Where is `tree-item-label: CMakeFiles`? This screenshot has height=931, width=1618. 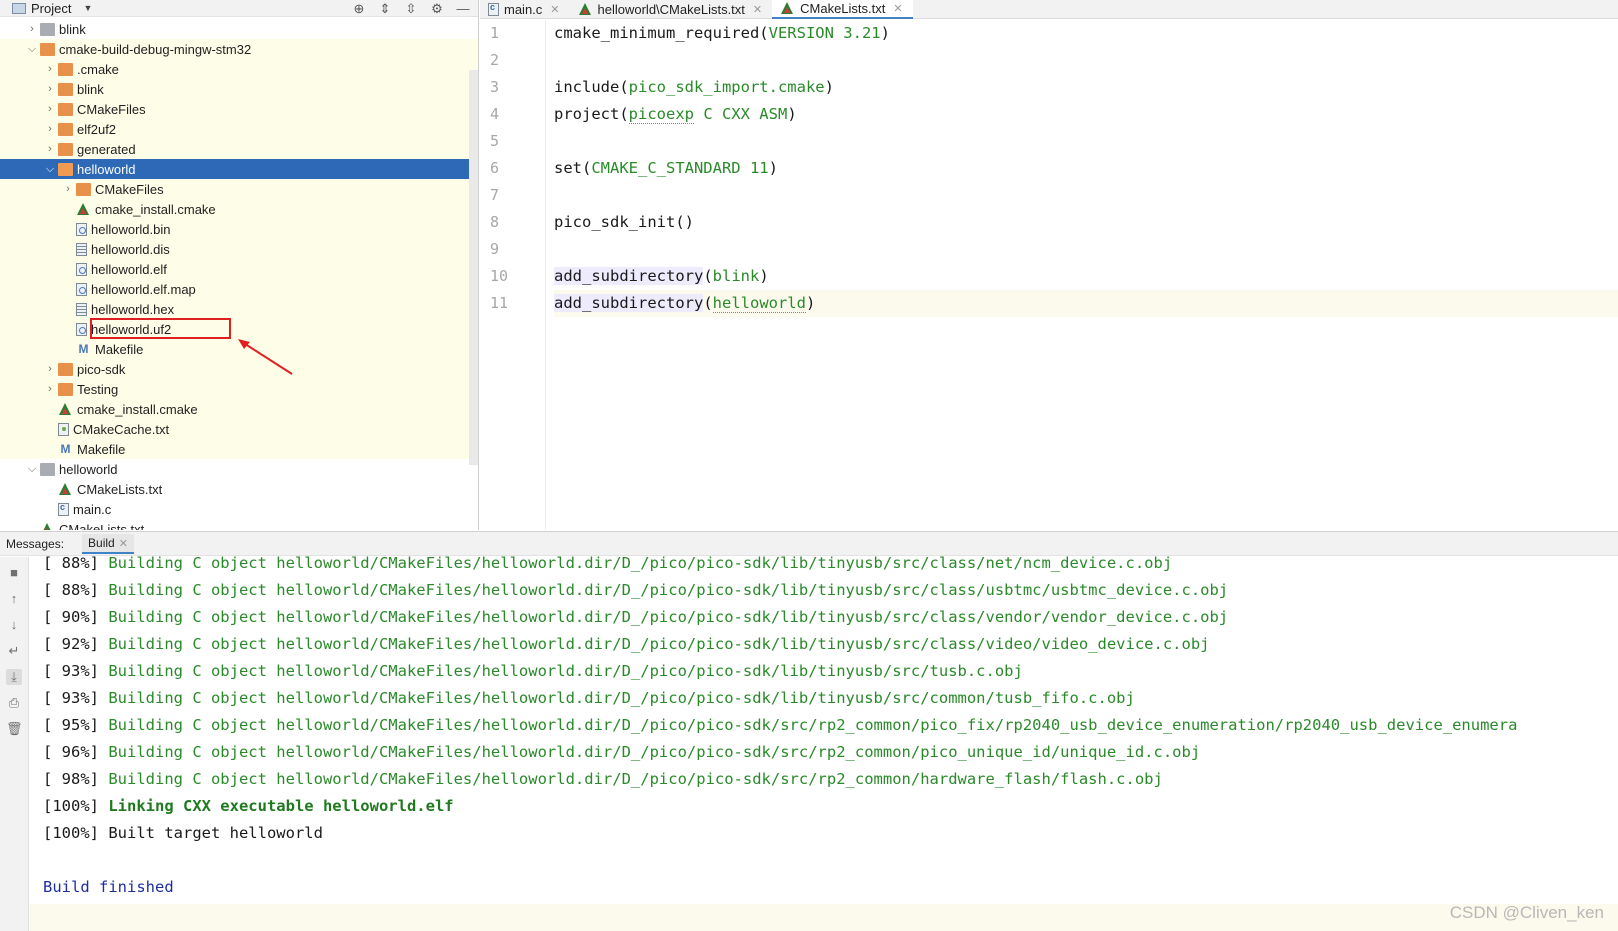 tree-item-label: CMakeFiles is located at coordinates (111, 109).